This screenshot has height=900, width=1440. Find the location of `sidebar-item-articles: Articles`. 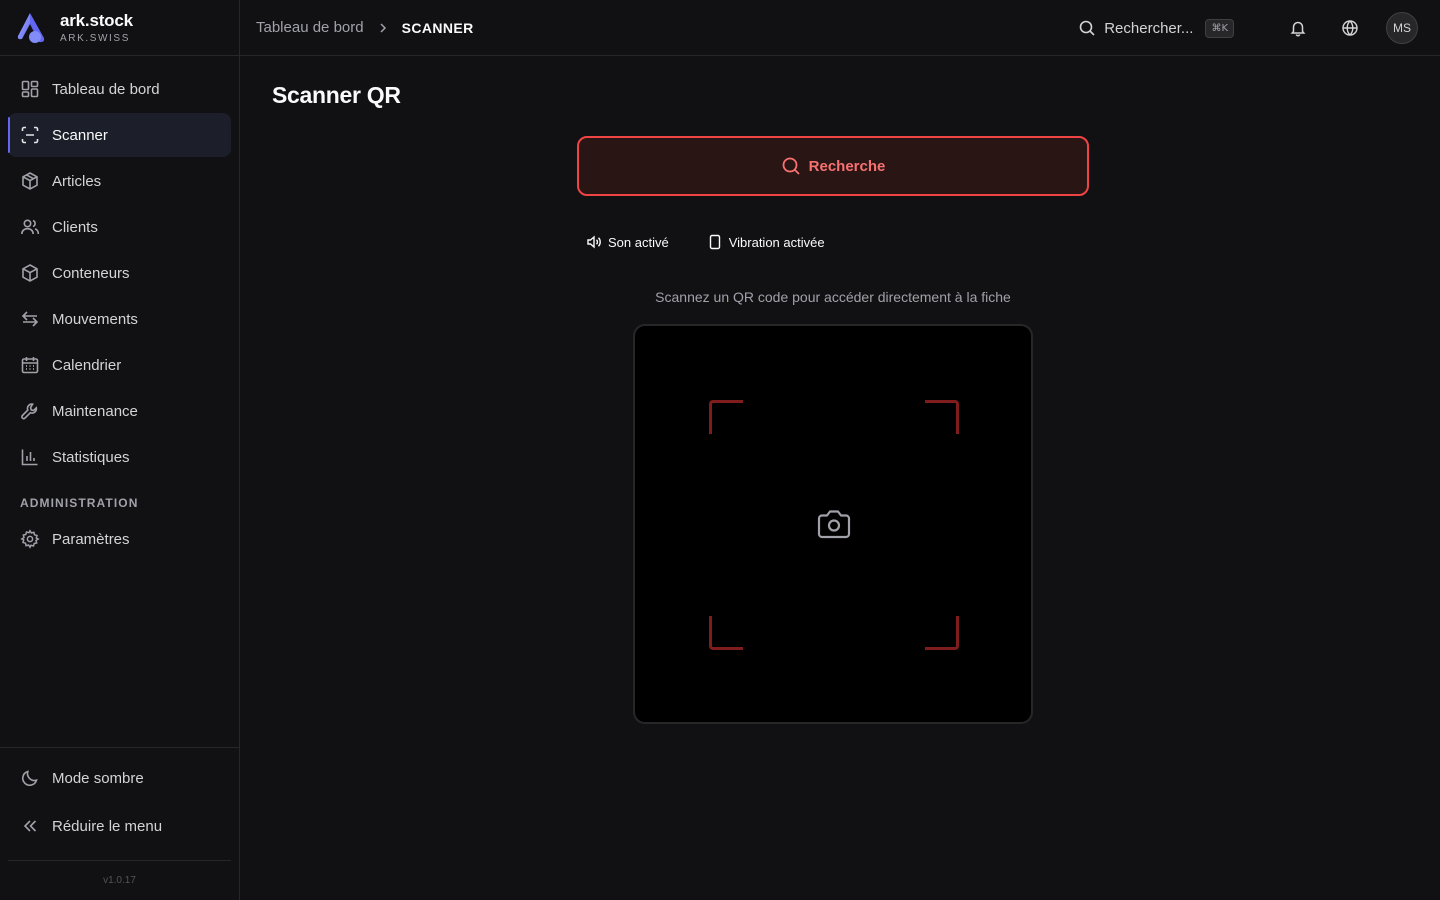

sidebar-item-articles: Articles is located at coordinates (119, 181).